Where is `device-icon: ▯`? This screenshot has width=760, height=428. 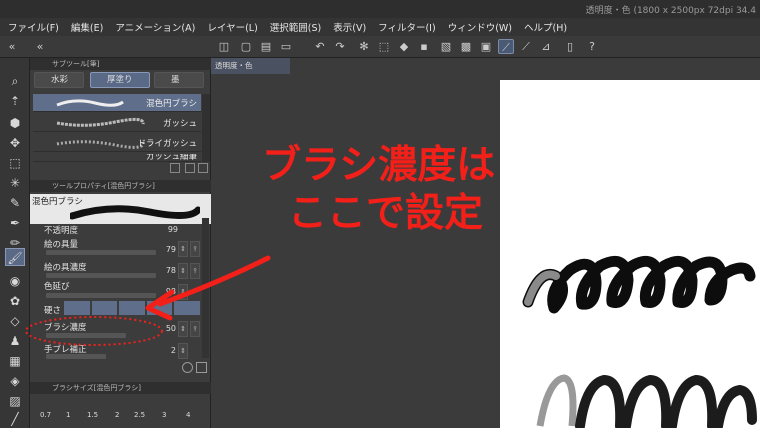 device-icon: ▯ is located at coordinates (570, 46).